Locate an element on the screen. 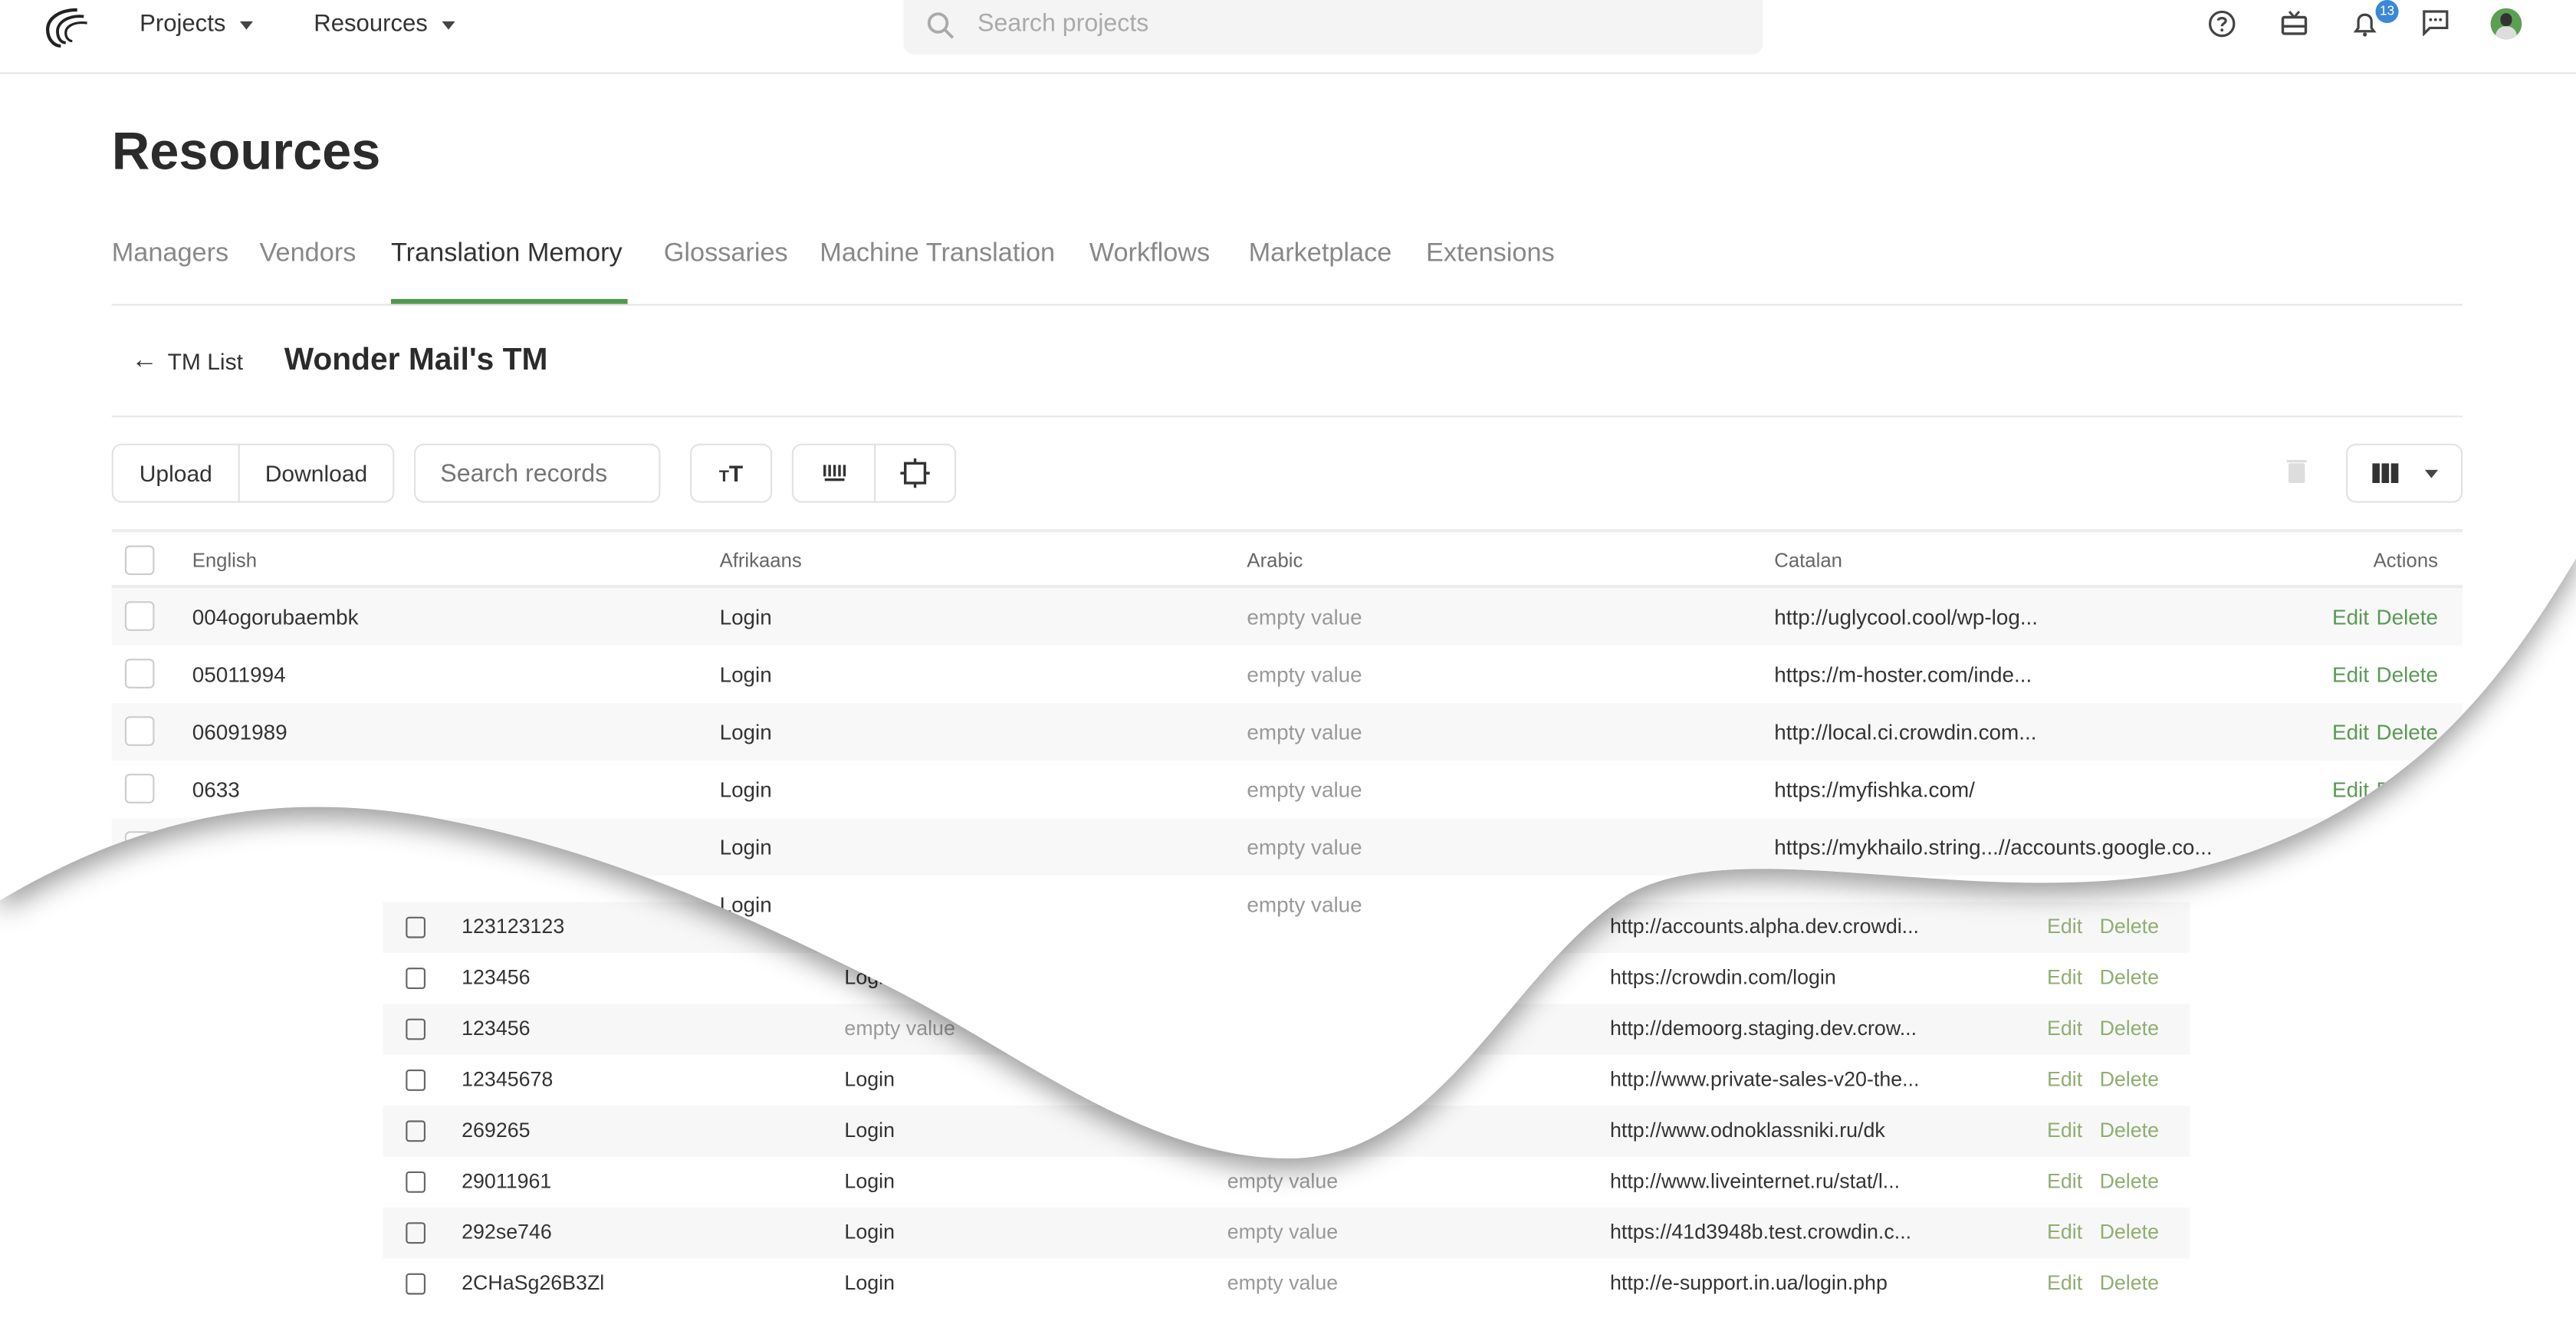 This screenshot has width=2576, height=1321. barcode-icon is located at coordinates (833, 473).